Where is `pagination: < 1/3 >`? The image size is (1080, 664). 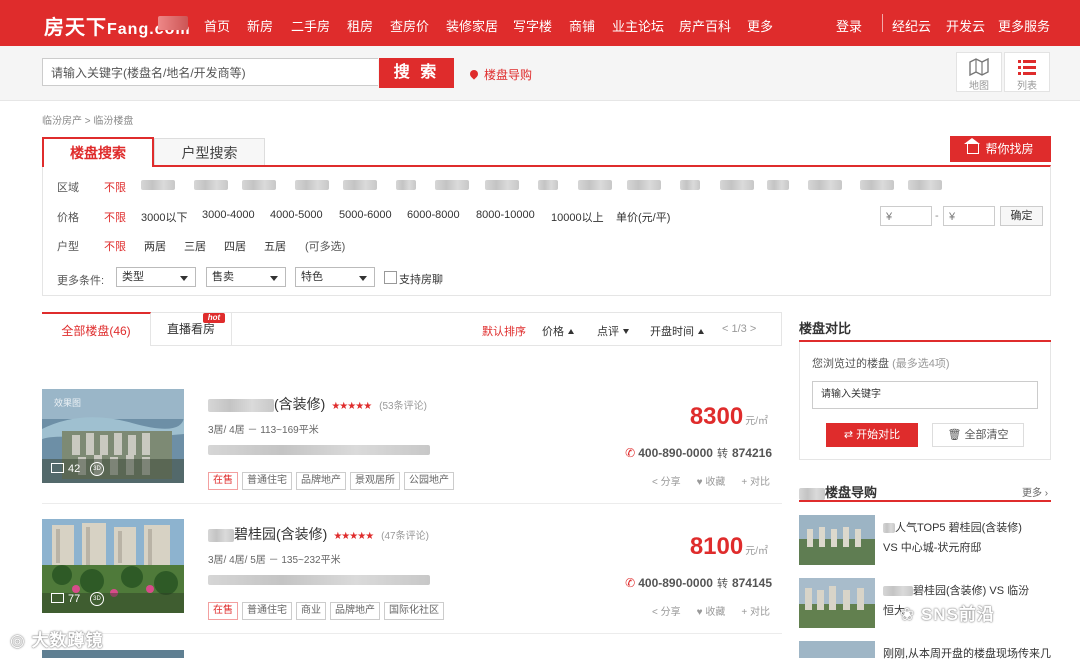
pagination: < 1/3 > is located at coordinates (739, 329).